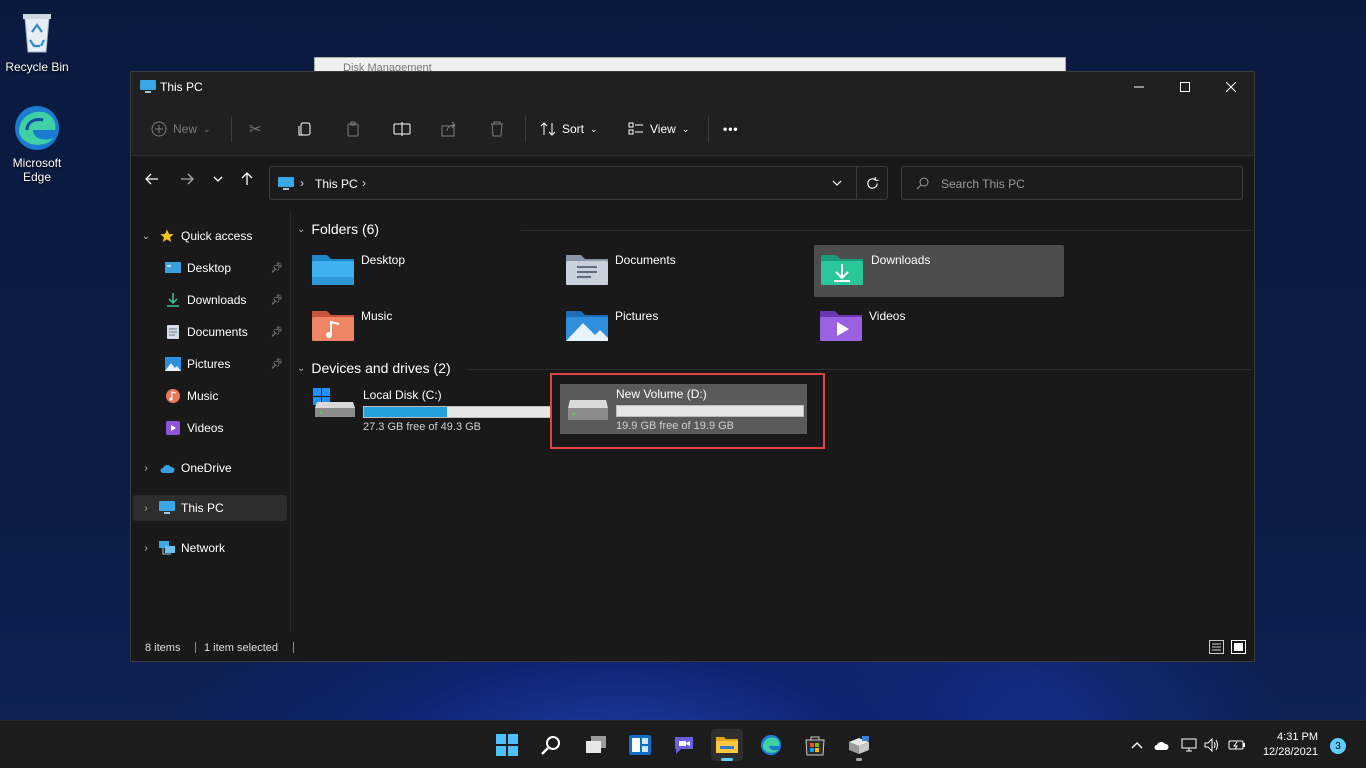 The height and width of the screenshot is (768, 1366). Describe the element at coordinates (210, 396) in the screenshot. I see `nav-item-music: Music` at that location.